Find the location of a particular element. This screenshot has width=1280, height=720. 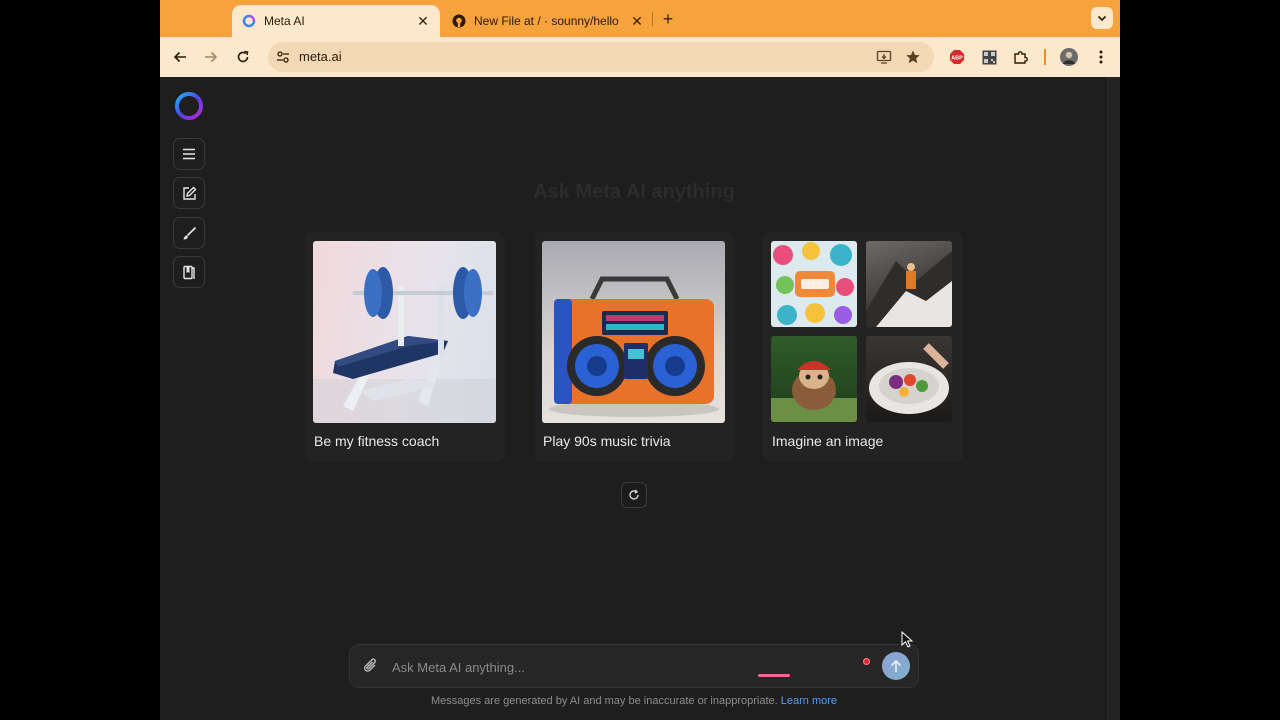

tab-title: Meta AI is located at coordinates (284, 21).